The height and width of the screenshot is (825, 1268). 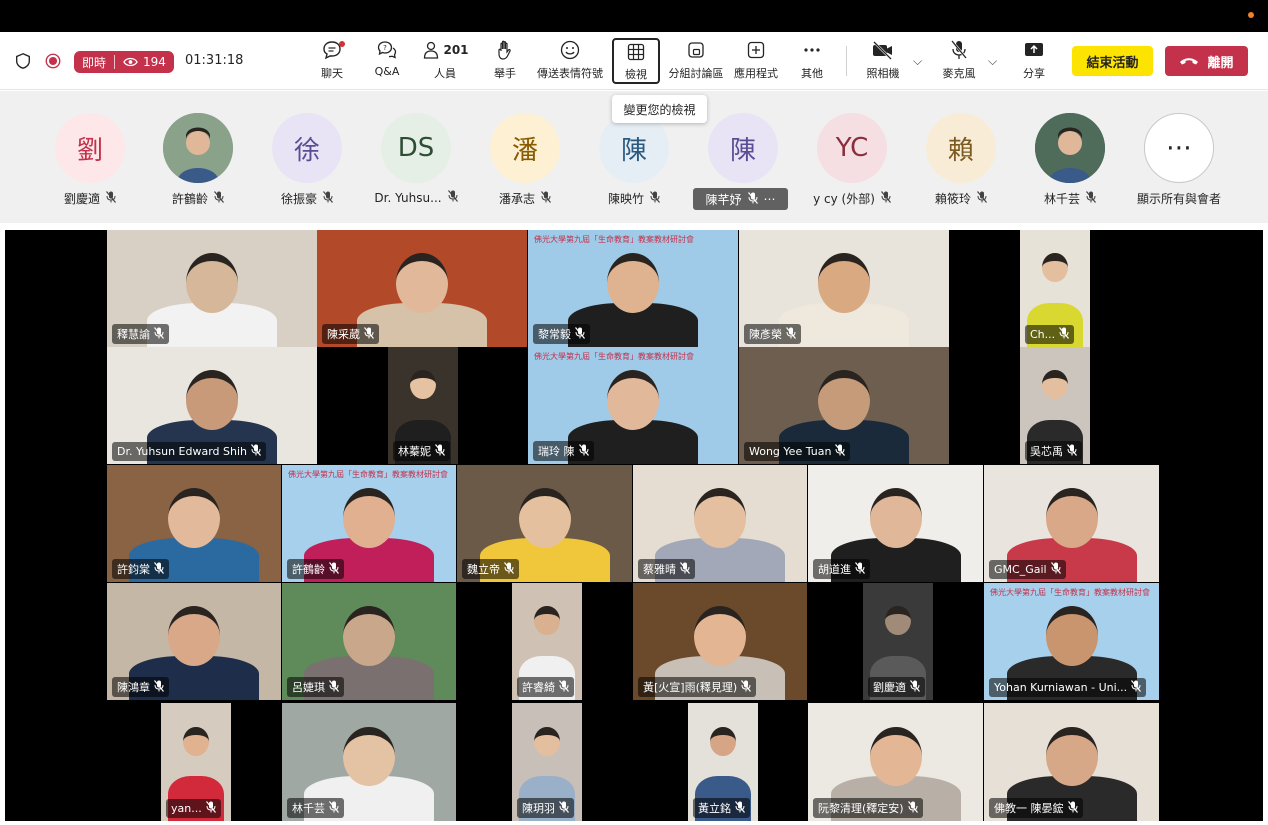 What do you see at coordinates (634, 163) in the screenshot?
I see `strip-participant: 陳陳映竹` at bounding box center [634, 163].